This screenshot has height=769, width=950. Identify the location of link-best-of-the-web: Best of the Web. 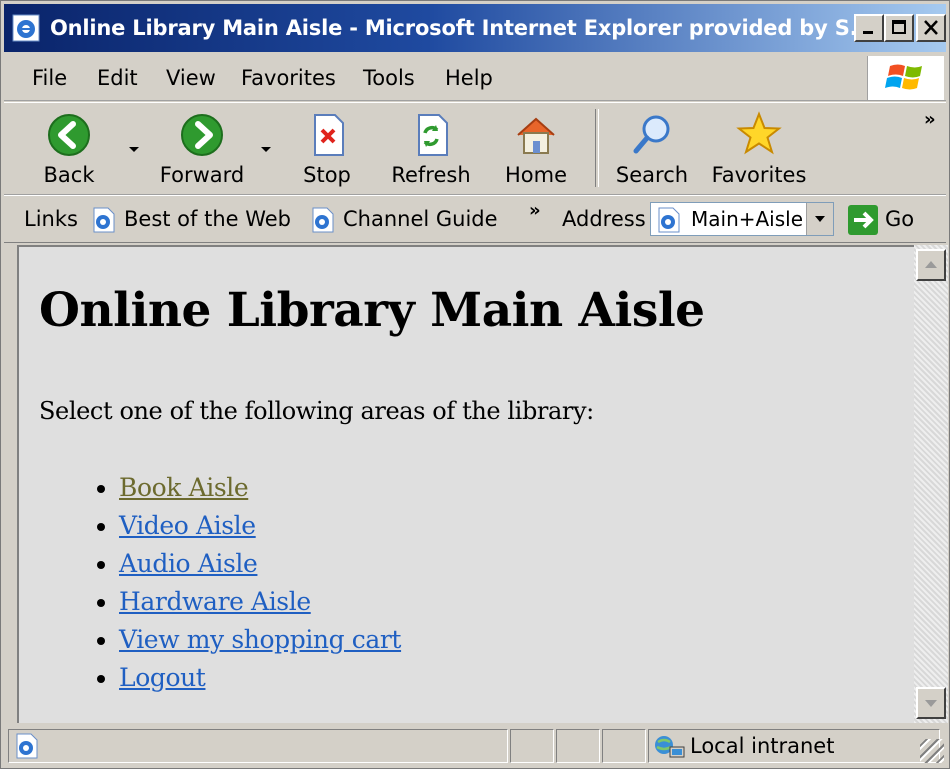
(190, 219).